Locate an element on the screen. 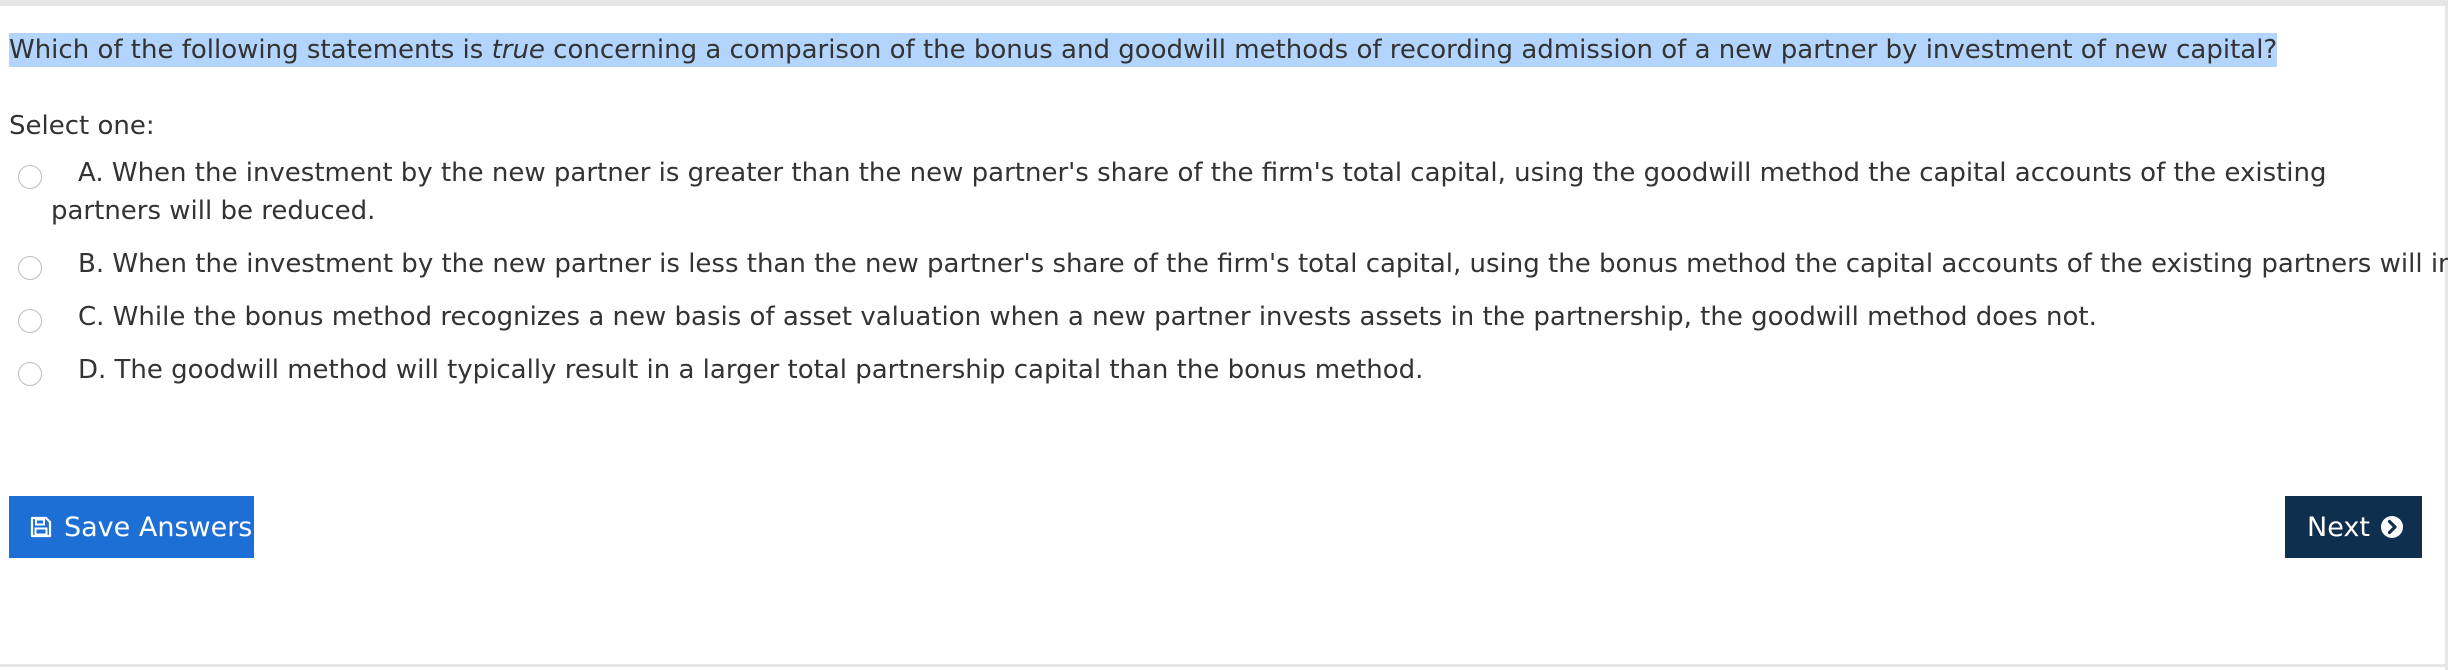 The height and width of the screenshot is (670, 2448). next-button: Next is located at coordinates (2353, 527).